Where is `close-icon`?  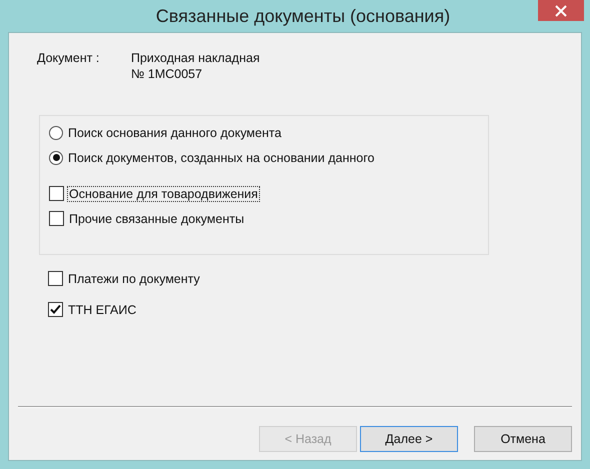 close-icon is located at coordinates (561, 10).